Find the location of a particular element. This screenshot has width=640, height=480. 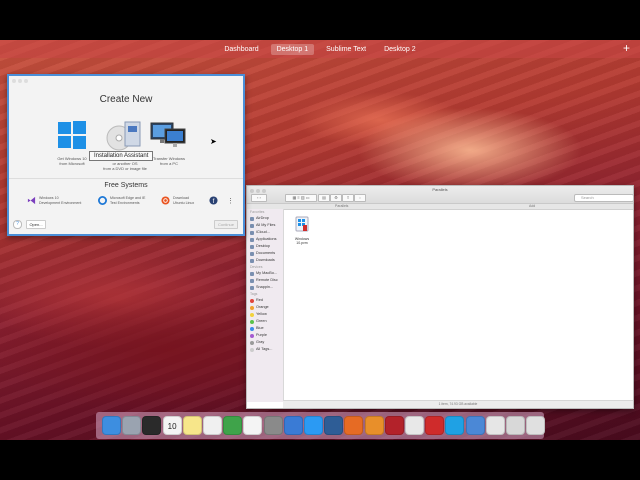

documents-stack-icon is located at coordinates (515, 425).